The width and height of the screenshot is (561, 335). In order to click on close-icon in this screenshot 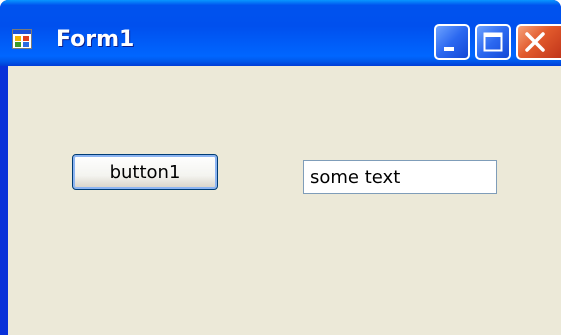, I will do `click(535, 42)`.